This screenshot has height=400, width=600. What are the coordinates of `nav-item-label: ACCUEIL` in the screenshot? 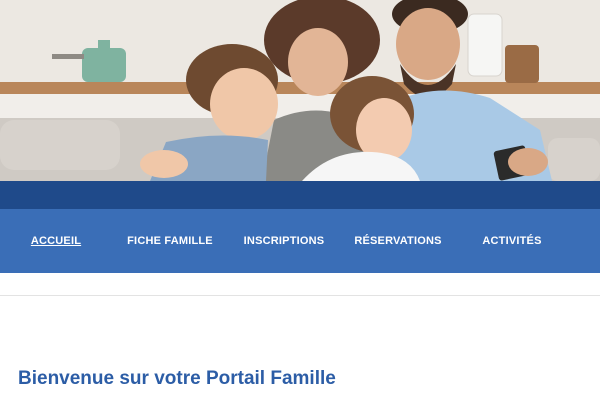 It's located at (56, 241).